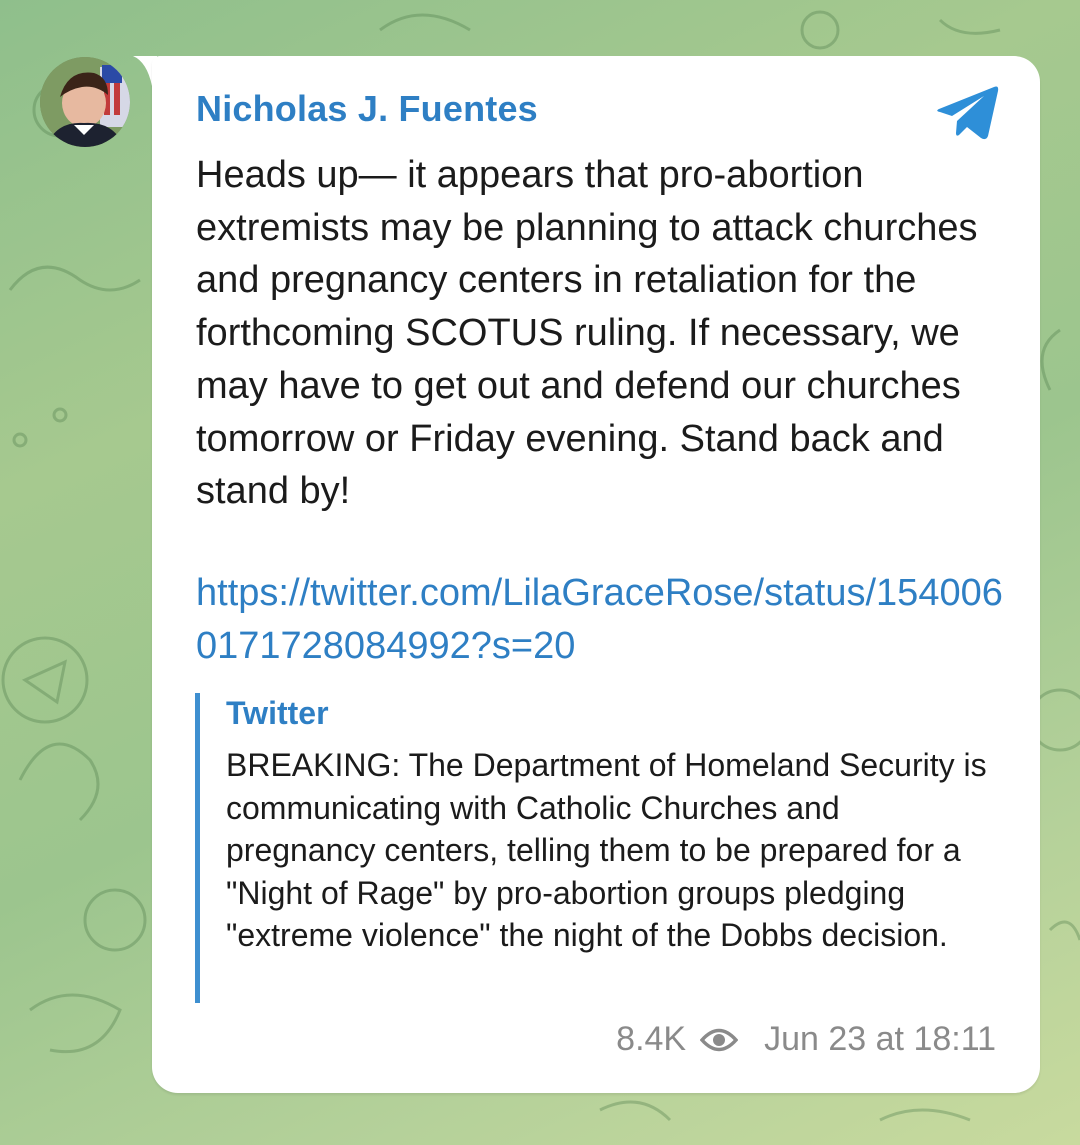 This screenshot has height=1145, width=1080. Describe the element at coordinates (968, 112) in the screenshot. I see `telegram-icon` at that location.